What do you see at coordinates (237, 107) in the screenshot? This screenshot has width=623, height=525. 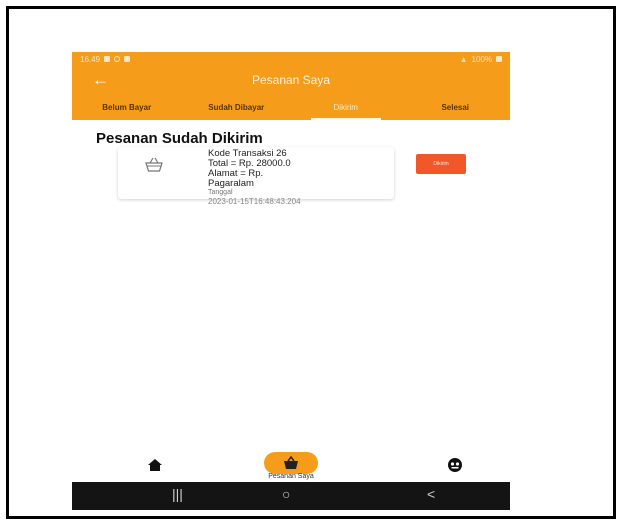 I see `tab-sudah-dibayar: Sudah Dibayar` at bounding box center [237, 107].